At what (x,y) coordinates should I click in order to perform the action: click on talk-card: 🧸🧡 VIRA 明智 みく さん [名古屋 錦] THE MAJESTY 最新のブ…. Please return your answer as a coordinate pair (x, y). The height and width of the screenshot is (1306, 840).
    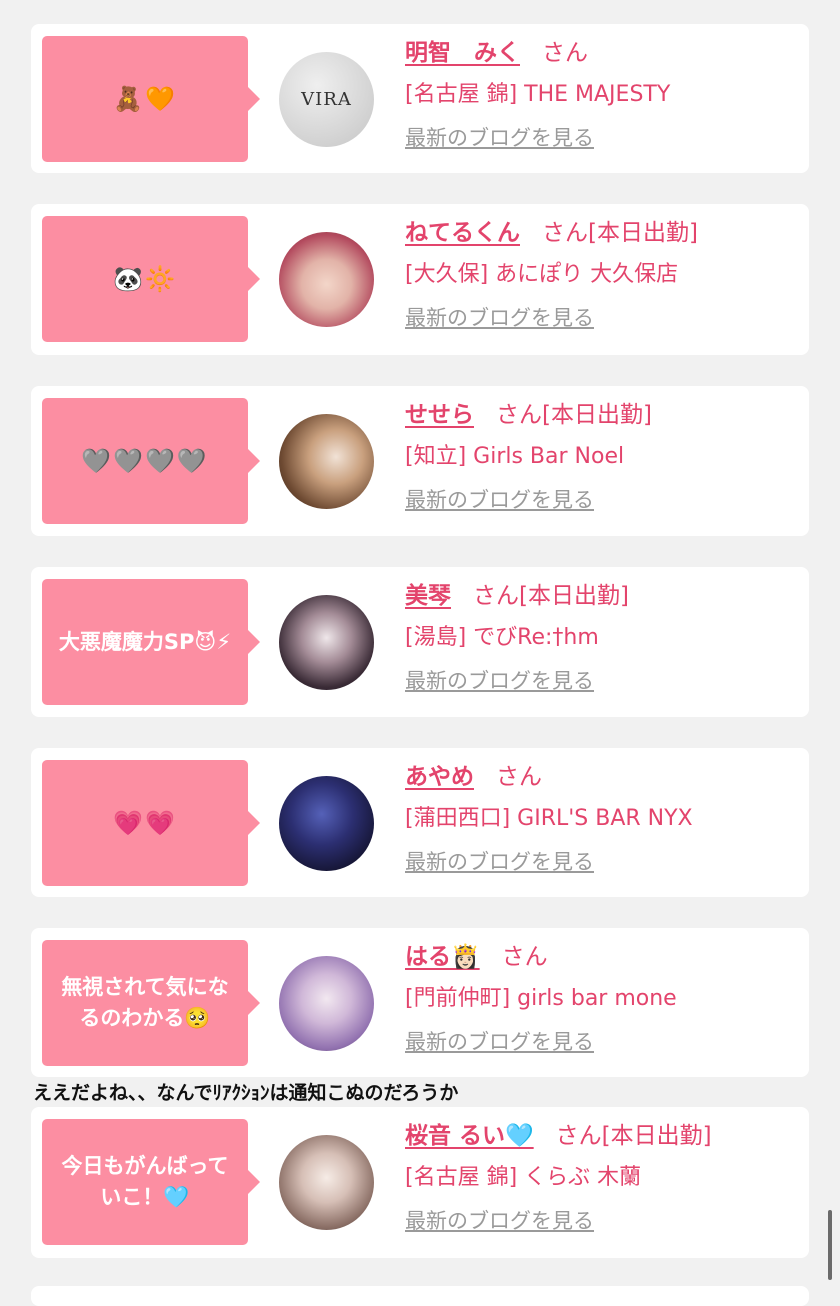
    Looking at the image, I should click on (420, 98).